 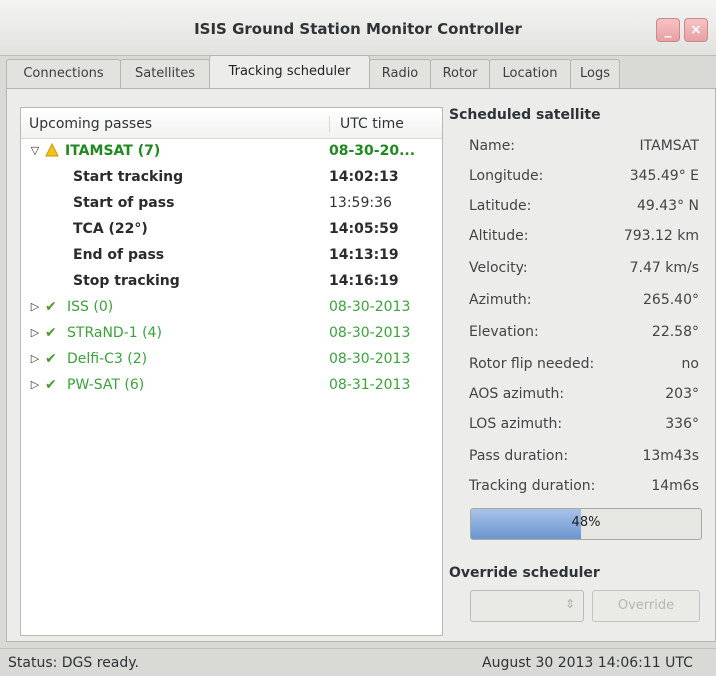 I want to click on field-key: Name:, so click(x=492, y=146).